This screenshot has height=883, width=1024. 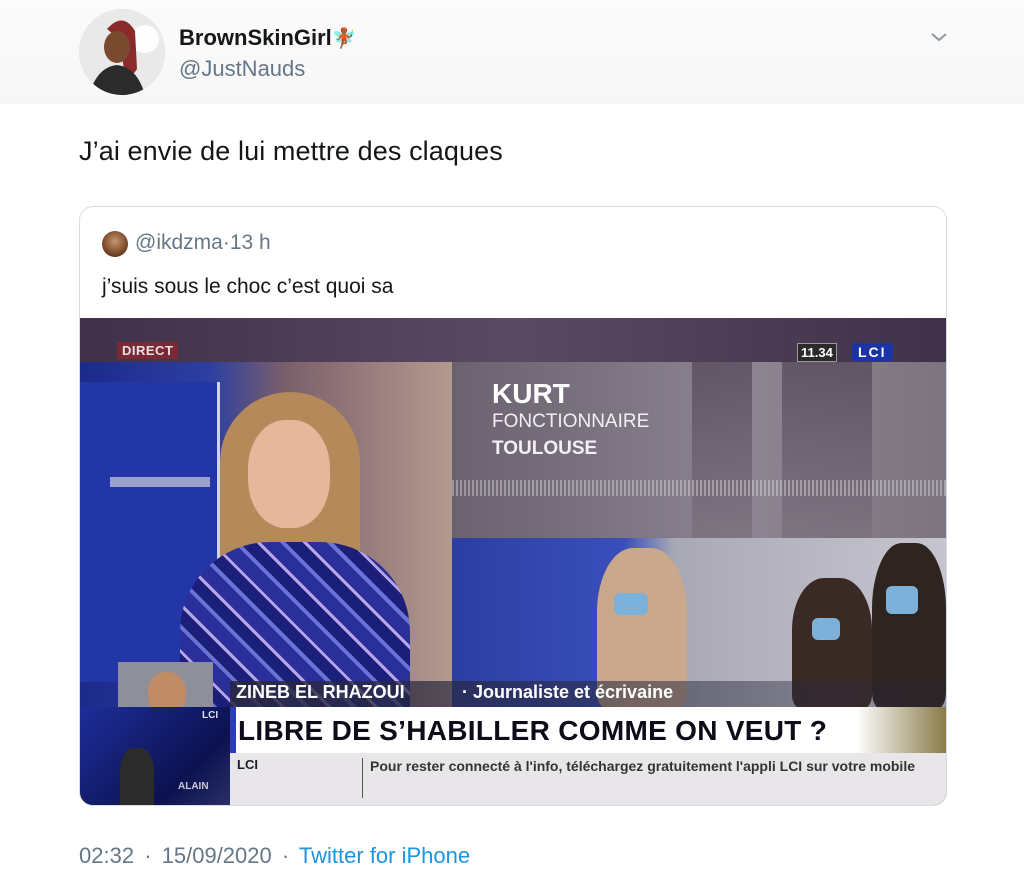 What do you see at coordinates (901, 730) in the screenshot?
I see `headline-tail` at bounding box center [901, 730].